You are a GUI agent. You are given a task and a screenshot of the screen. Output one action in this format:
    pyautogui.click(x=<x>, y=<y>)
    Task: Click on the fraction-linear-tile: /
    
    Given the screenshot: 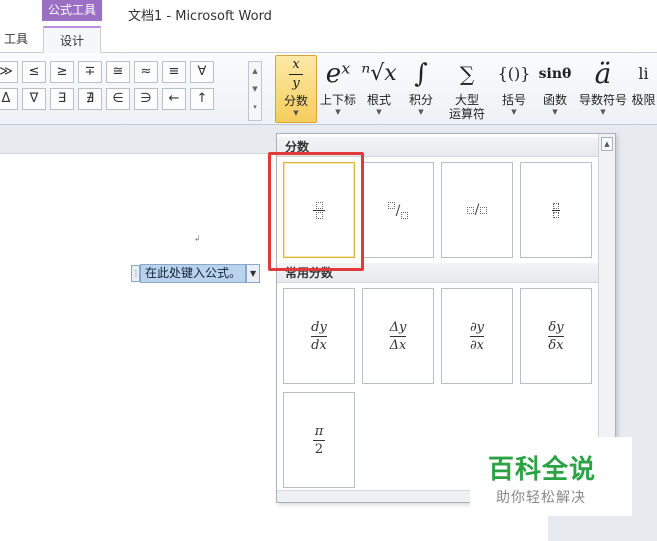 What is the action you would take?
    pyautogui.click(x=477, y=210)
    